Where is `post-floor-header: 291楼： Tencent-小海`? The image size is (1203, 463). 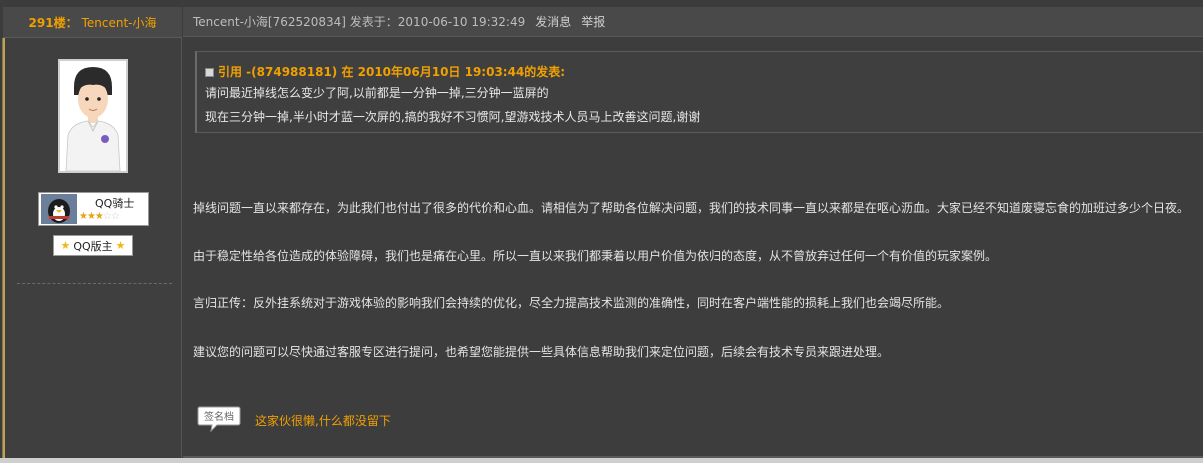 post-floor-header: 291楼： Tencent-小海 is located at coordinates (92, 22).